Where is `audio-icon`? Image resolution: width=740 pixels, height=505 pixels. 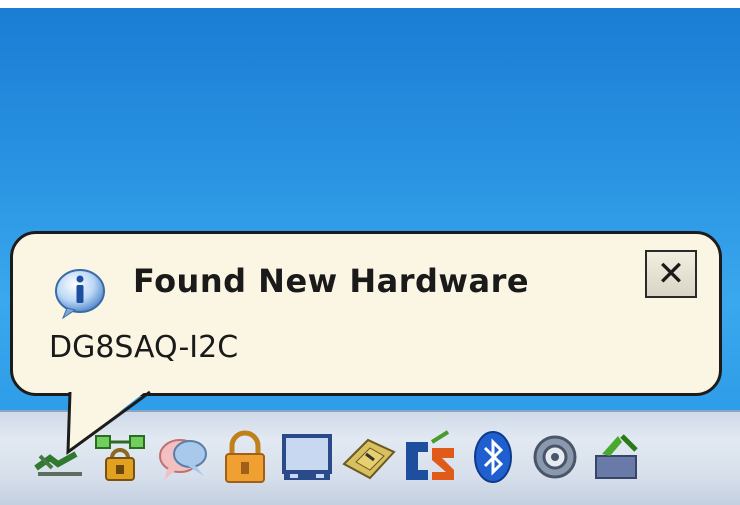 audio-icon is located at coordinates (555, 457).